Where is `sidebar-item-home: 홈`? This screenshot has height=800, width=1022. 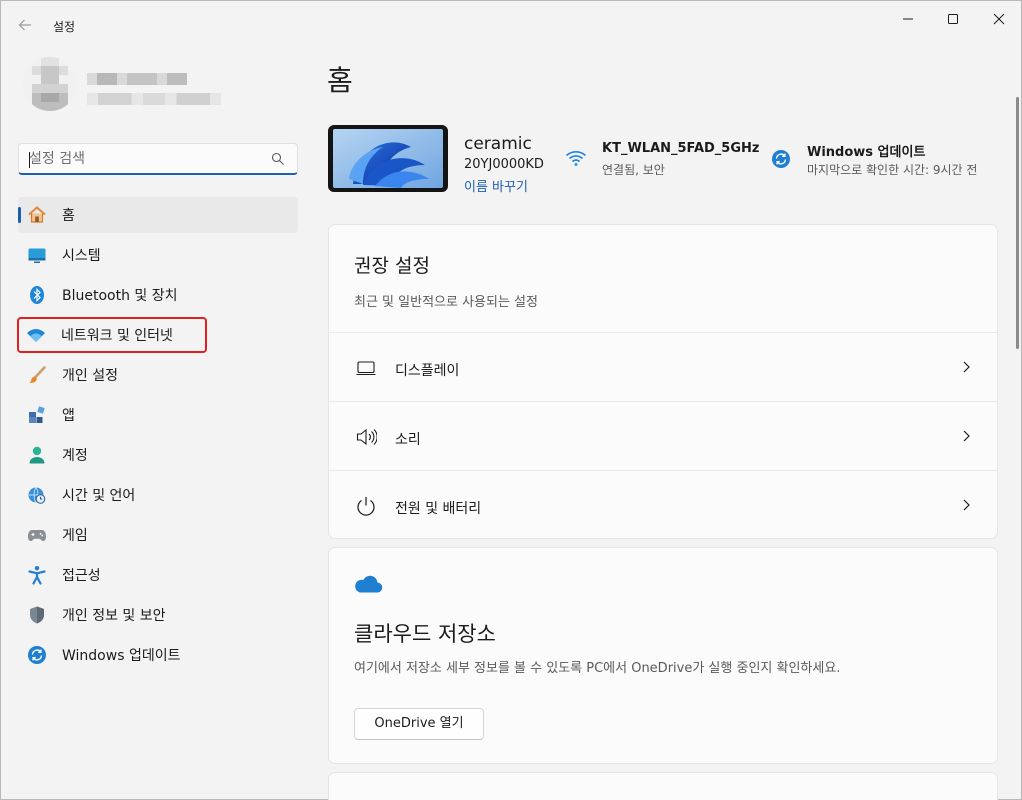 sidebar-item-home: 홈 is located at coordinates (158, 215).